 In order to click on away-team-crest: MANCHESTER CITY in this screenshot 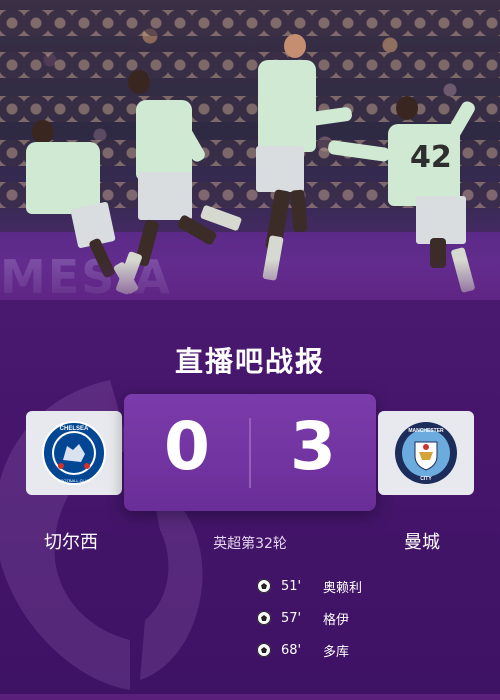, I will do `click(426, 453)`.